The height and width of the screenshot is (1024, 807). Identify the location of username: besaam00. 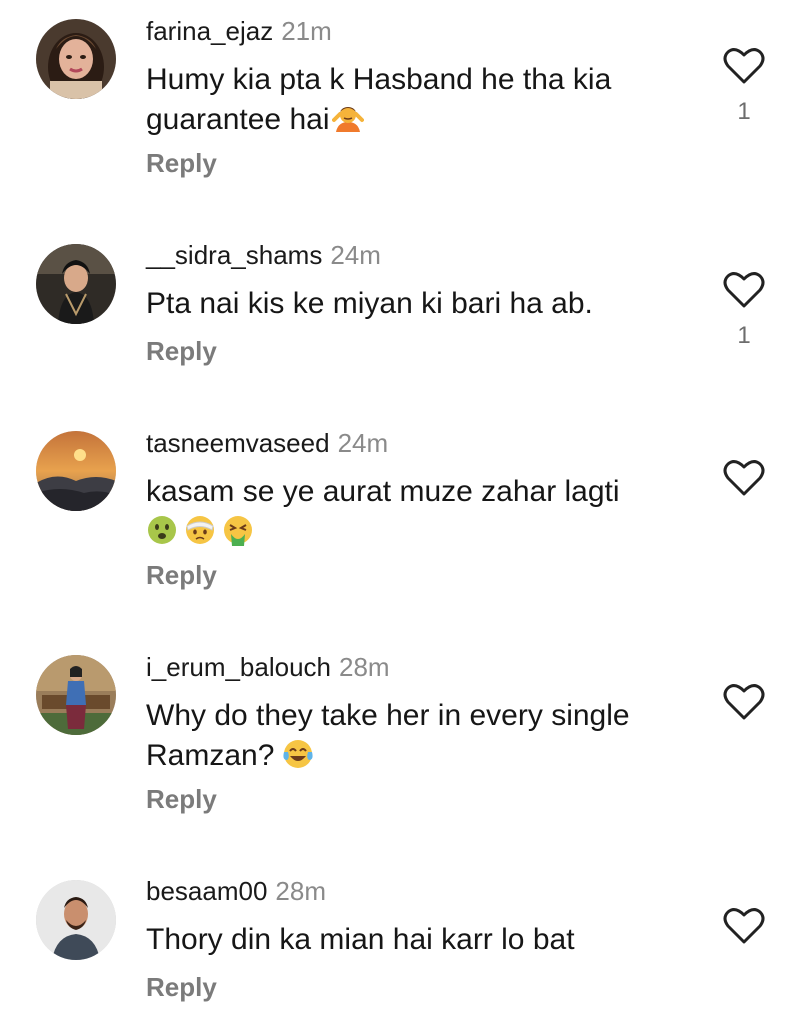
(206, 891).